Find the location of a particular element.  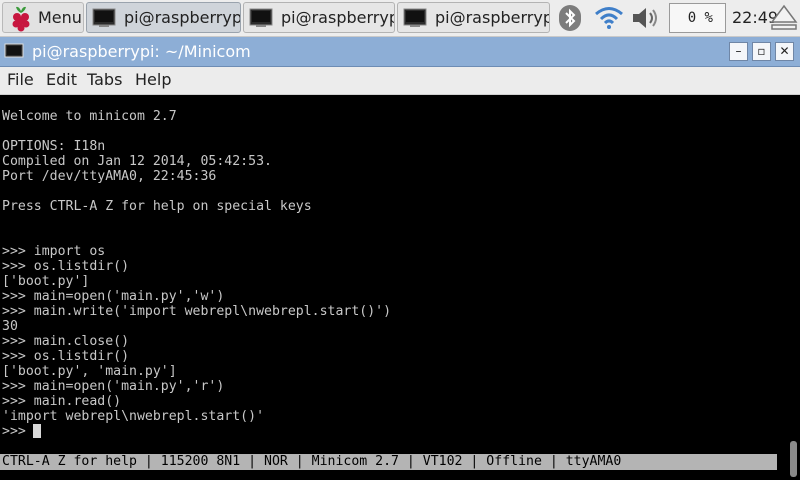

raspberry-icon is located at coordinates (21, 18).